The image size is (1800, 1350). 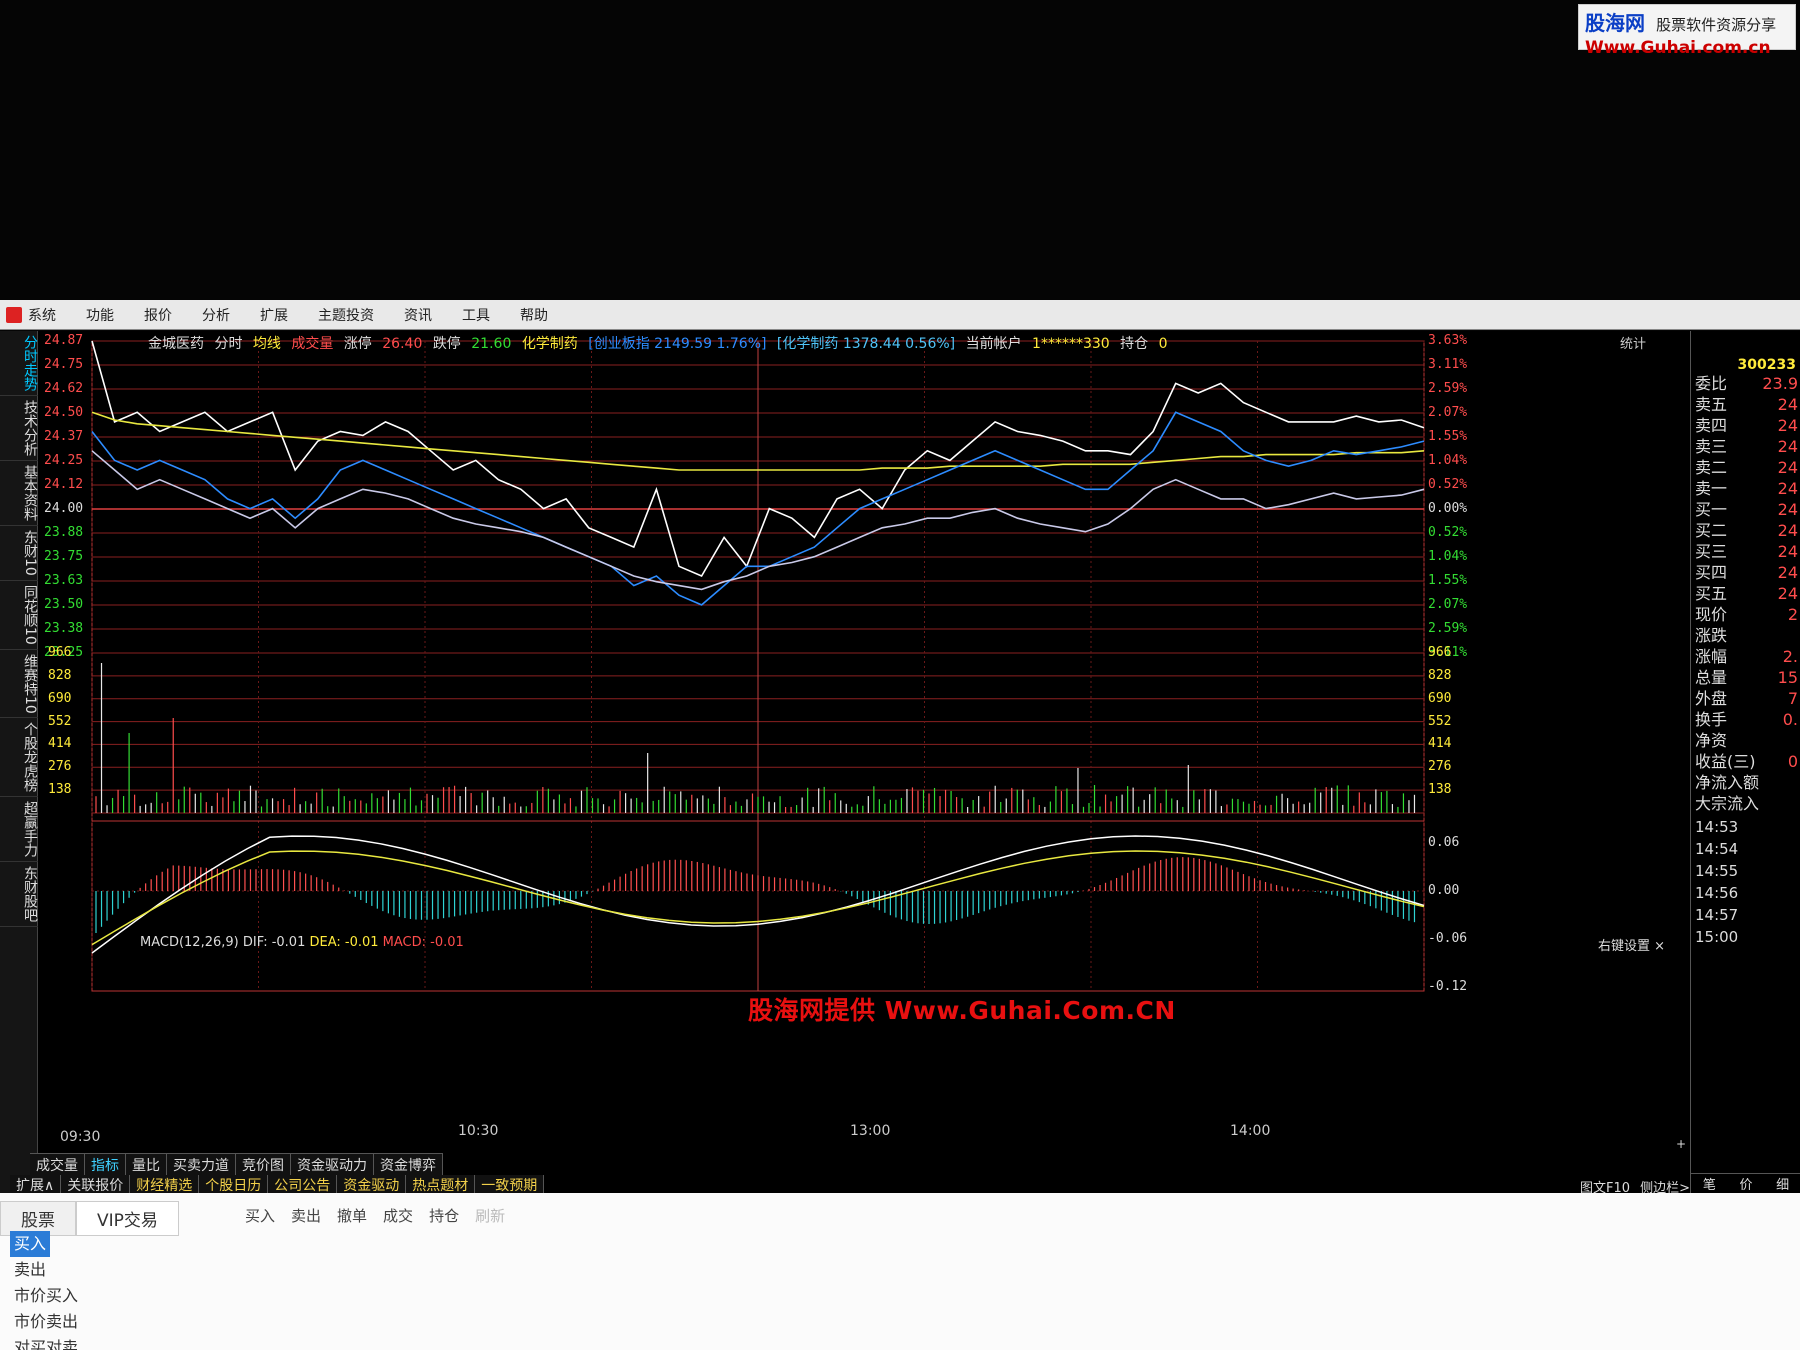 I want to click on pct-tick-label: 2.59%, so click(x=1448, y=388).